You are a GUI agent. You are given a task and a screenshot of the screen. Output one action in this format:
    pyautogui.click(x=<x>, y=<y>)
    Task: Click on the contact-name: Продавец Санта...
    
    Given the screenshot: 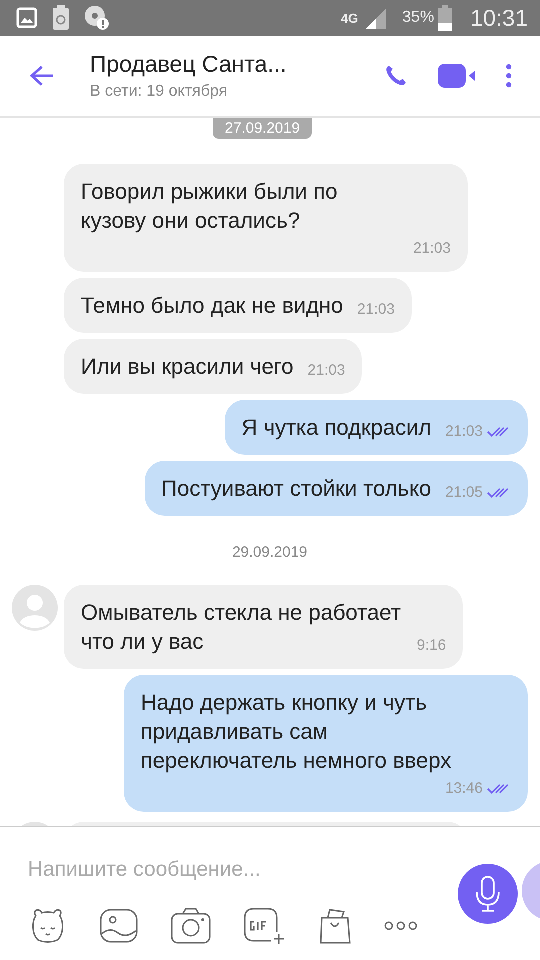 What is the action you would take?
    pyautogui.click(x=222, y=64)
    